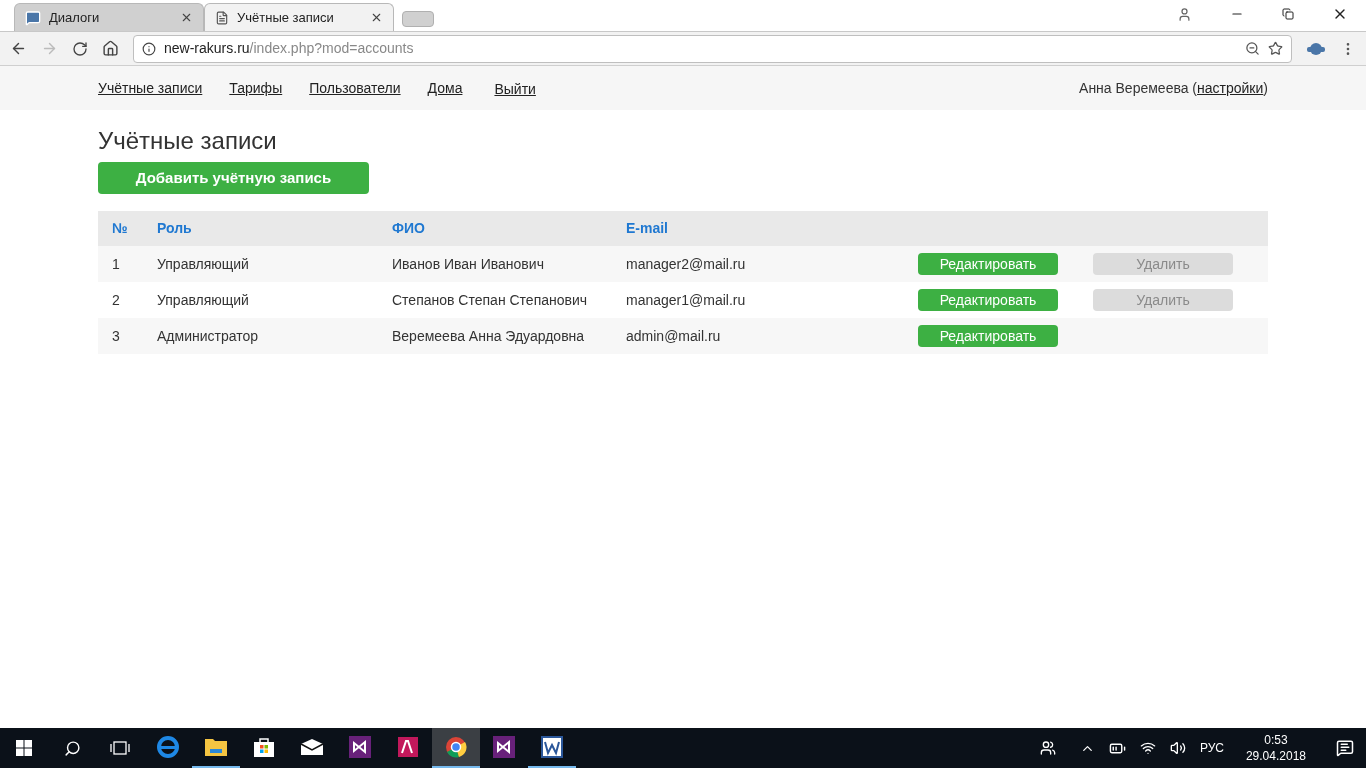 The height and width of the screenshot is (768, 1366). Describe the element at coordinates (490, 300) in the screenshot. I see `table-cell-text: Степанов Степан Степанович` at that location.